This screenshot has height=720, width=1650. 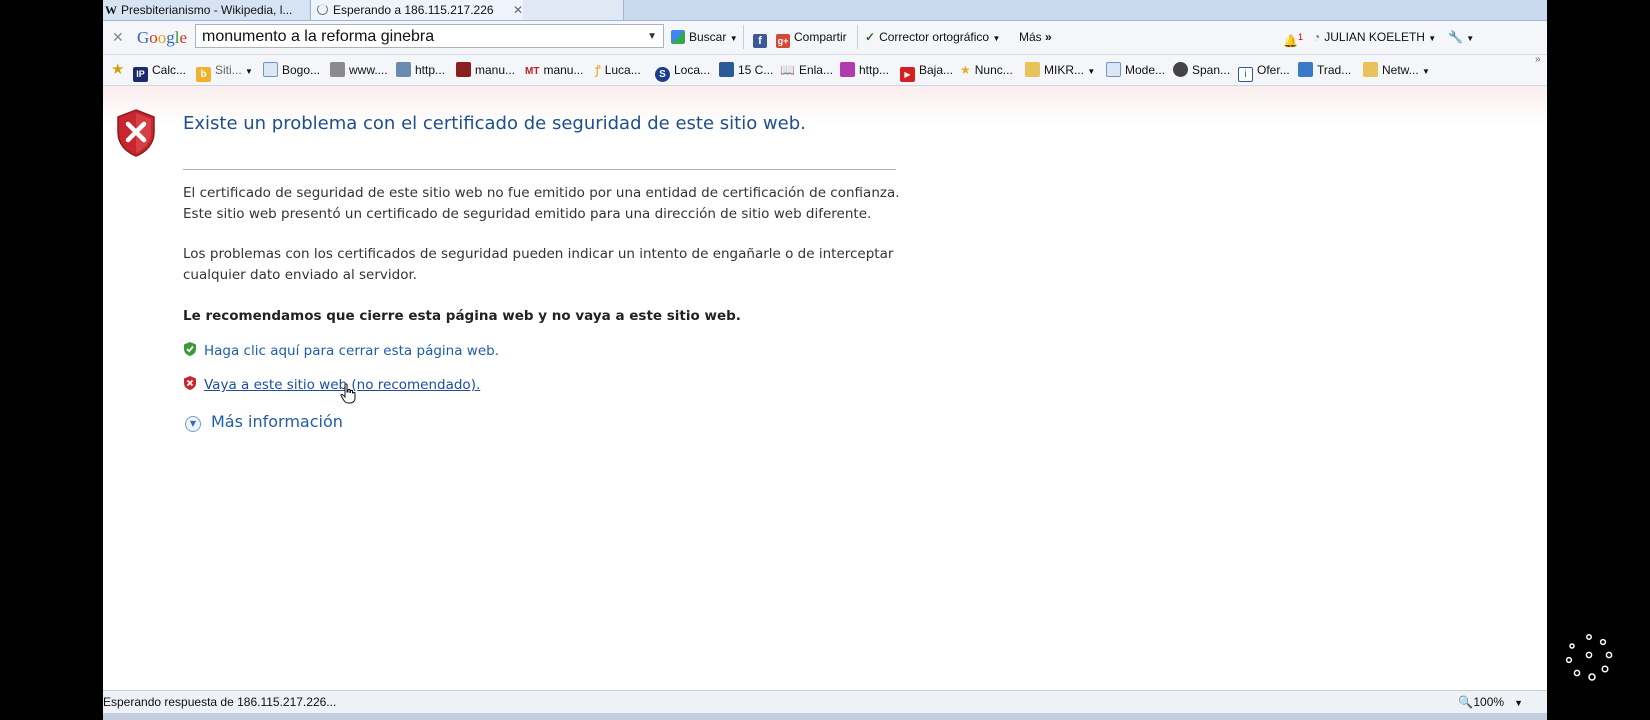 What do you see at coordinates (932, 38) in the screenshot?
I see `corrector-button: ✓ Corrector ortográfico ▼` at bounding box center [932, 38].